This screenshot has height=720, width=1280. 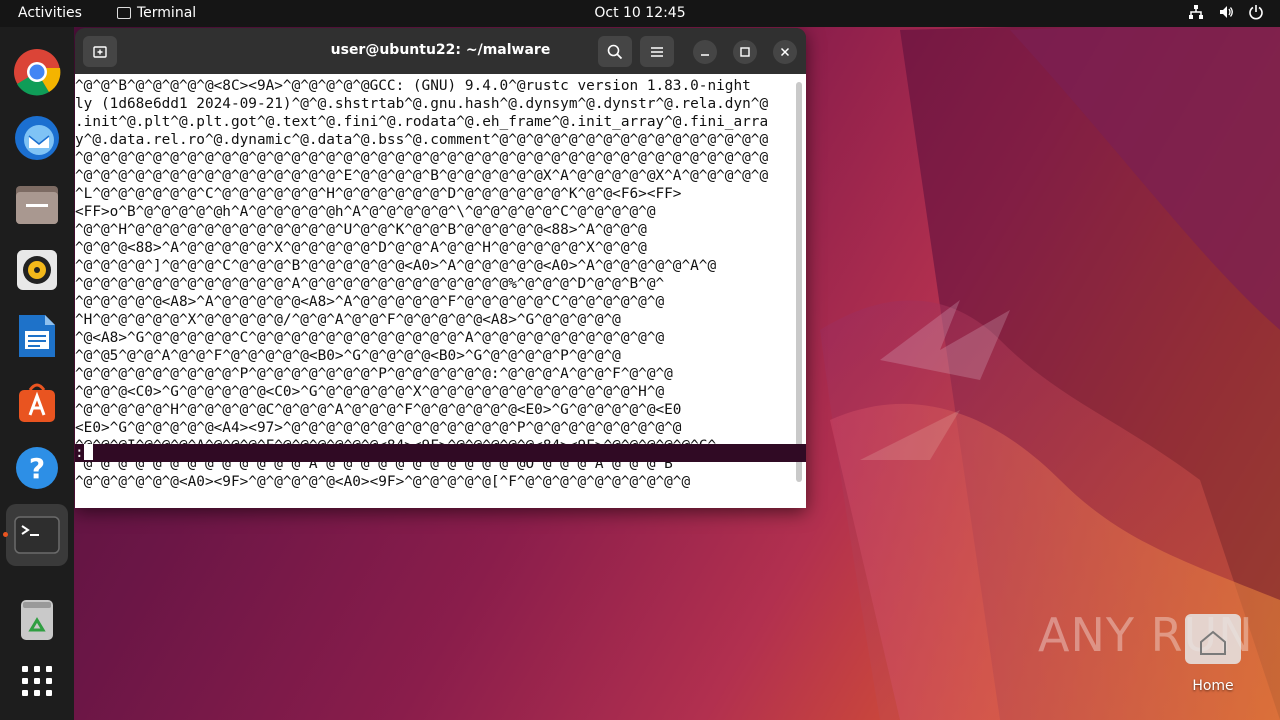 I want to click on clock-label: Oct 10 12:45, so click(x=639, y=13).